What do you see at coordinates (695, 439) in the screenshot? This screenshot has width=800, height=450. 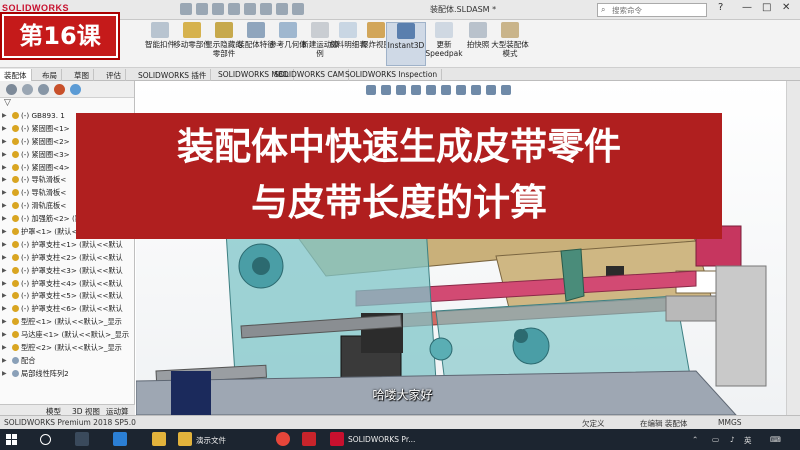 I see `tray-up-icon: ⌃` at bounding box center [695, 439].